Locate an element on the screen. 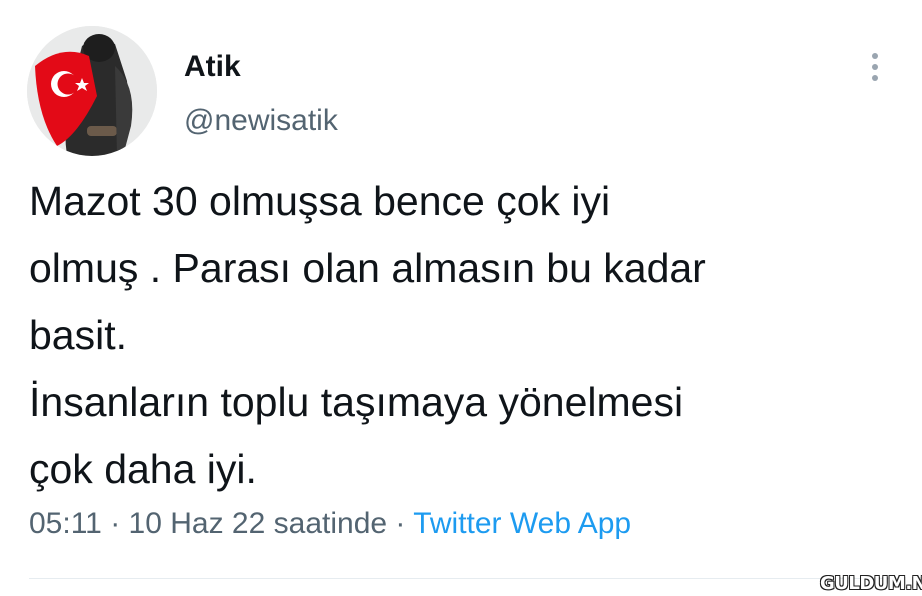  tweet-source-link: Twitter Web App is located at coordinates (522, 523).